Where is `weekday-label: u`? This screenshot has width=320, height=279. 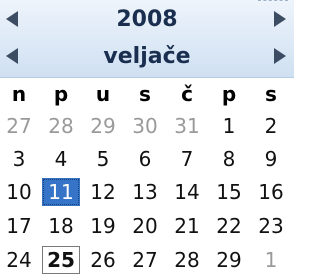 weekday-label: u is located at coordinates (103, 94).